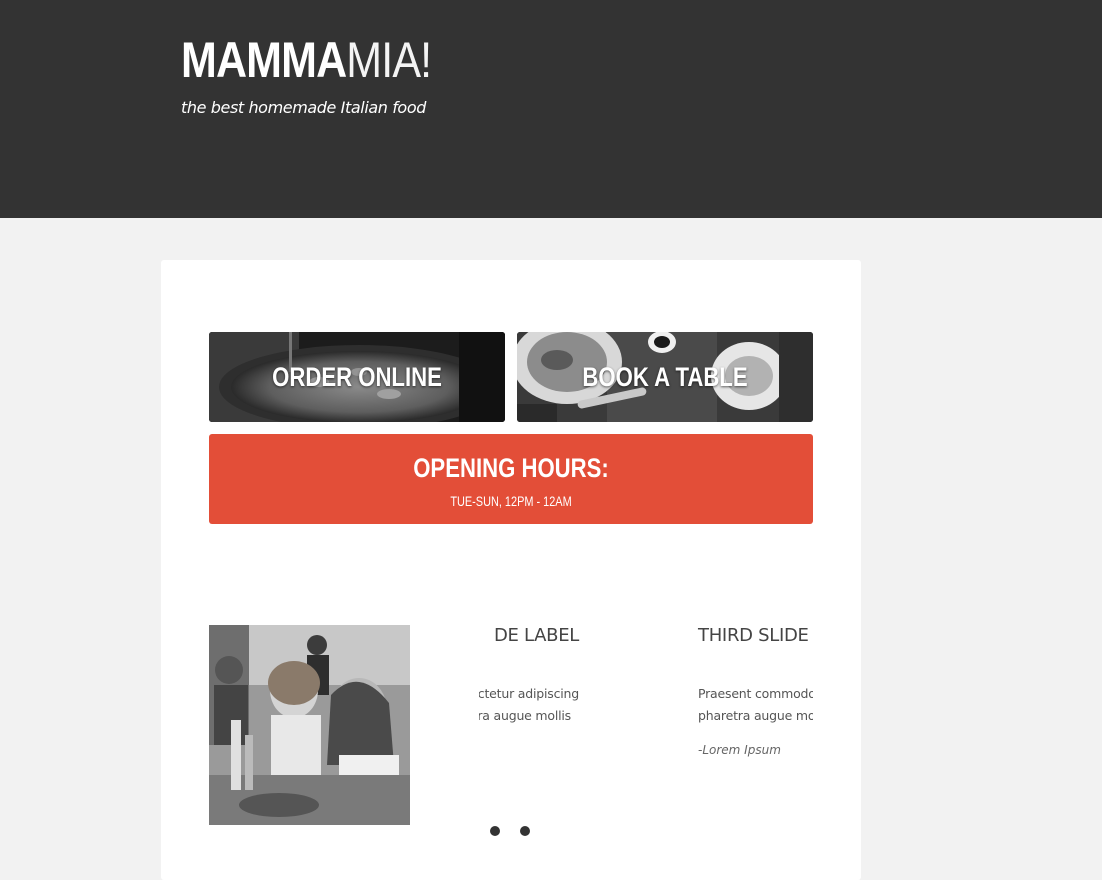 The height and width of the screenshot is (880, 1102). What do you see at coordinates (511, 468) in the screenshot?
I see `opening-hours-title: OPENING HOURS:` at bounding box center [511, 468].